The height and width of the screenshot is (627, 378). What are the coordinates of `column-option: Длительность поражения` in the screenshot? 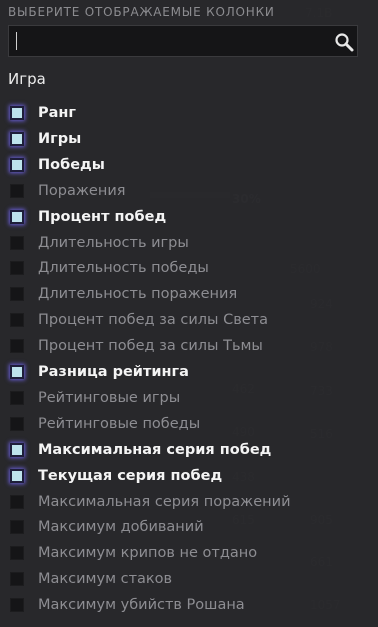 It's located at (188, 294).